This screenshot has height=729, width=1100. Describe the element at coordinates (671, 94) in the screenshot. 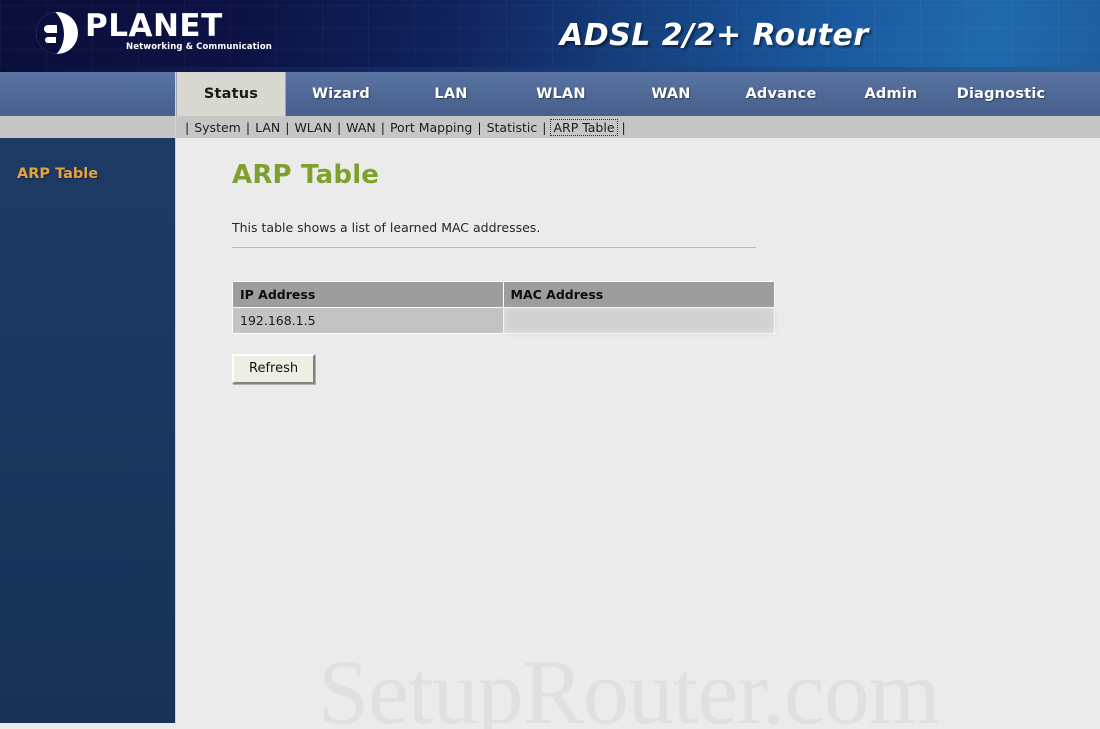

I see `tab-wan: WAN` at that location.